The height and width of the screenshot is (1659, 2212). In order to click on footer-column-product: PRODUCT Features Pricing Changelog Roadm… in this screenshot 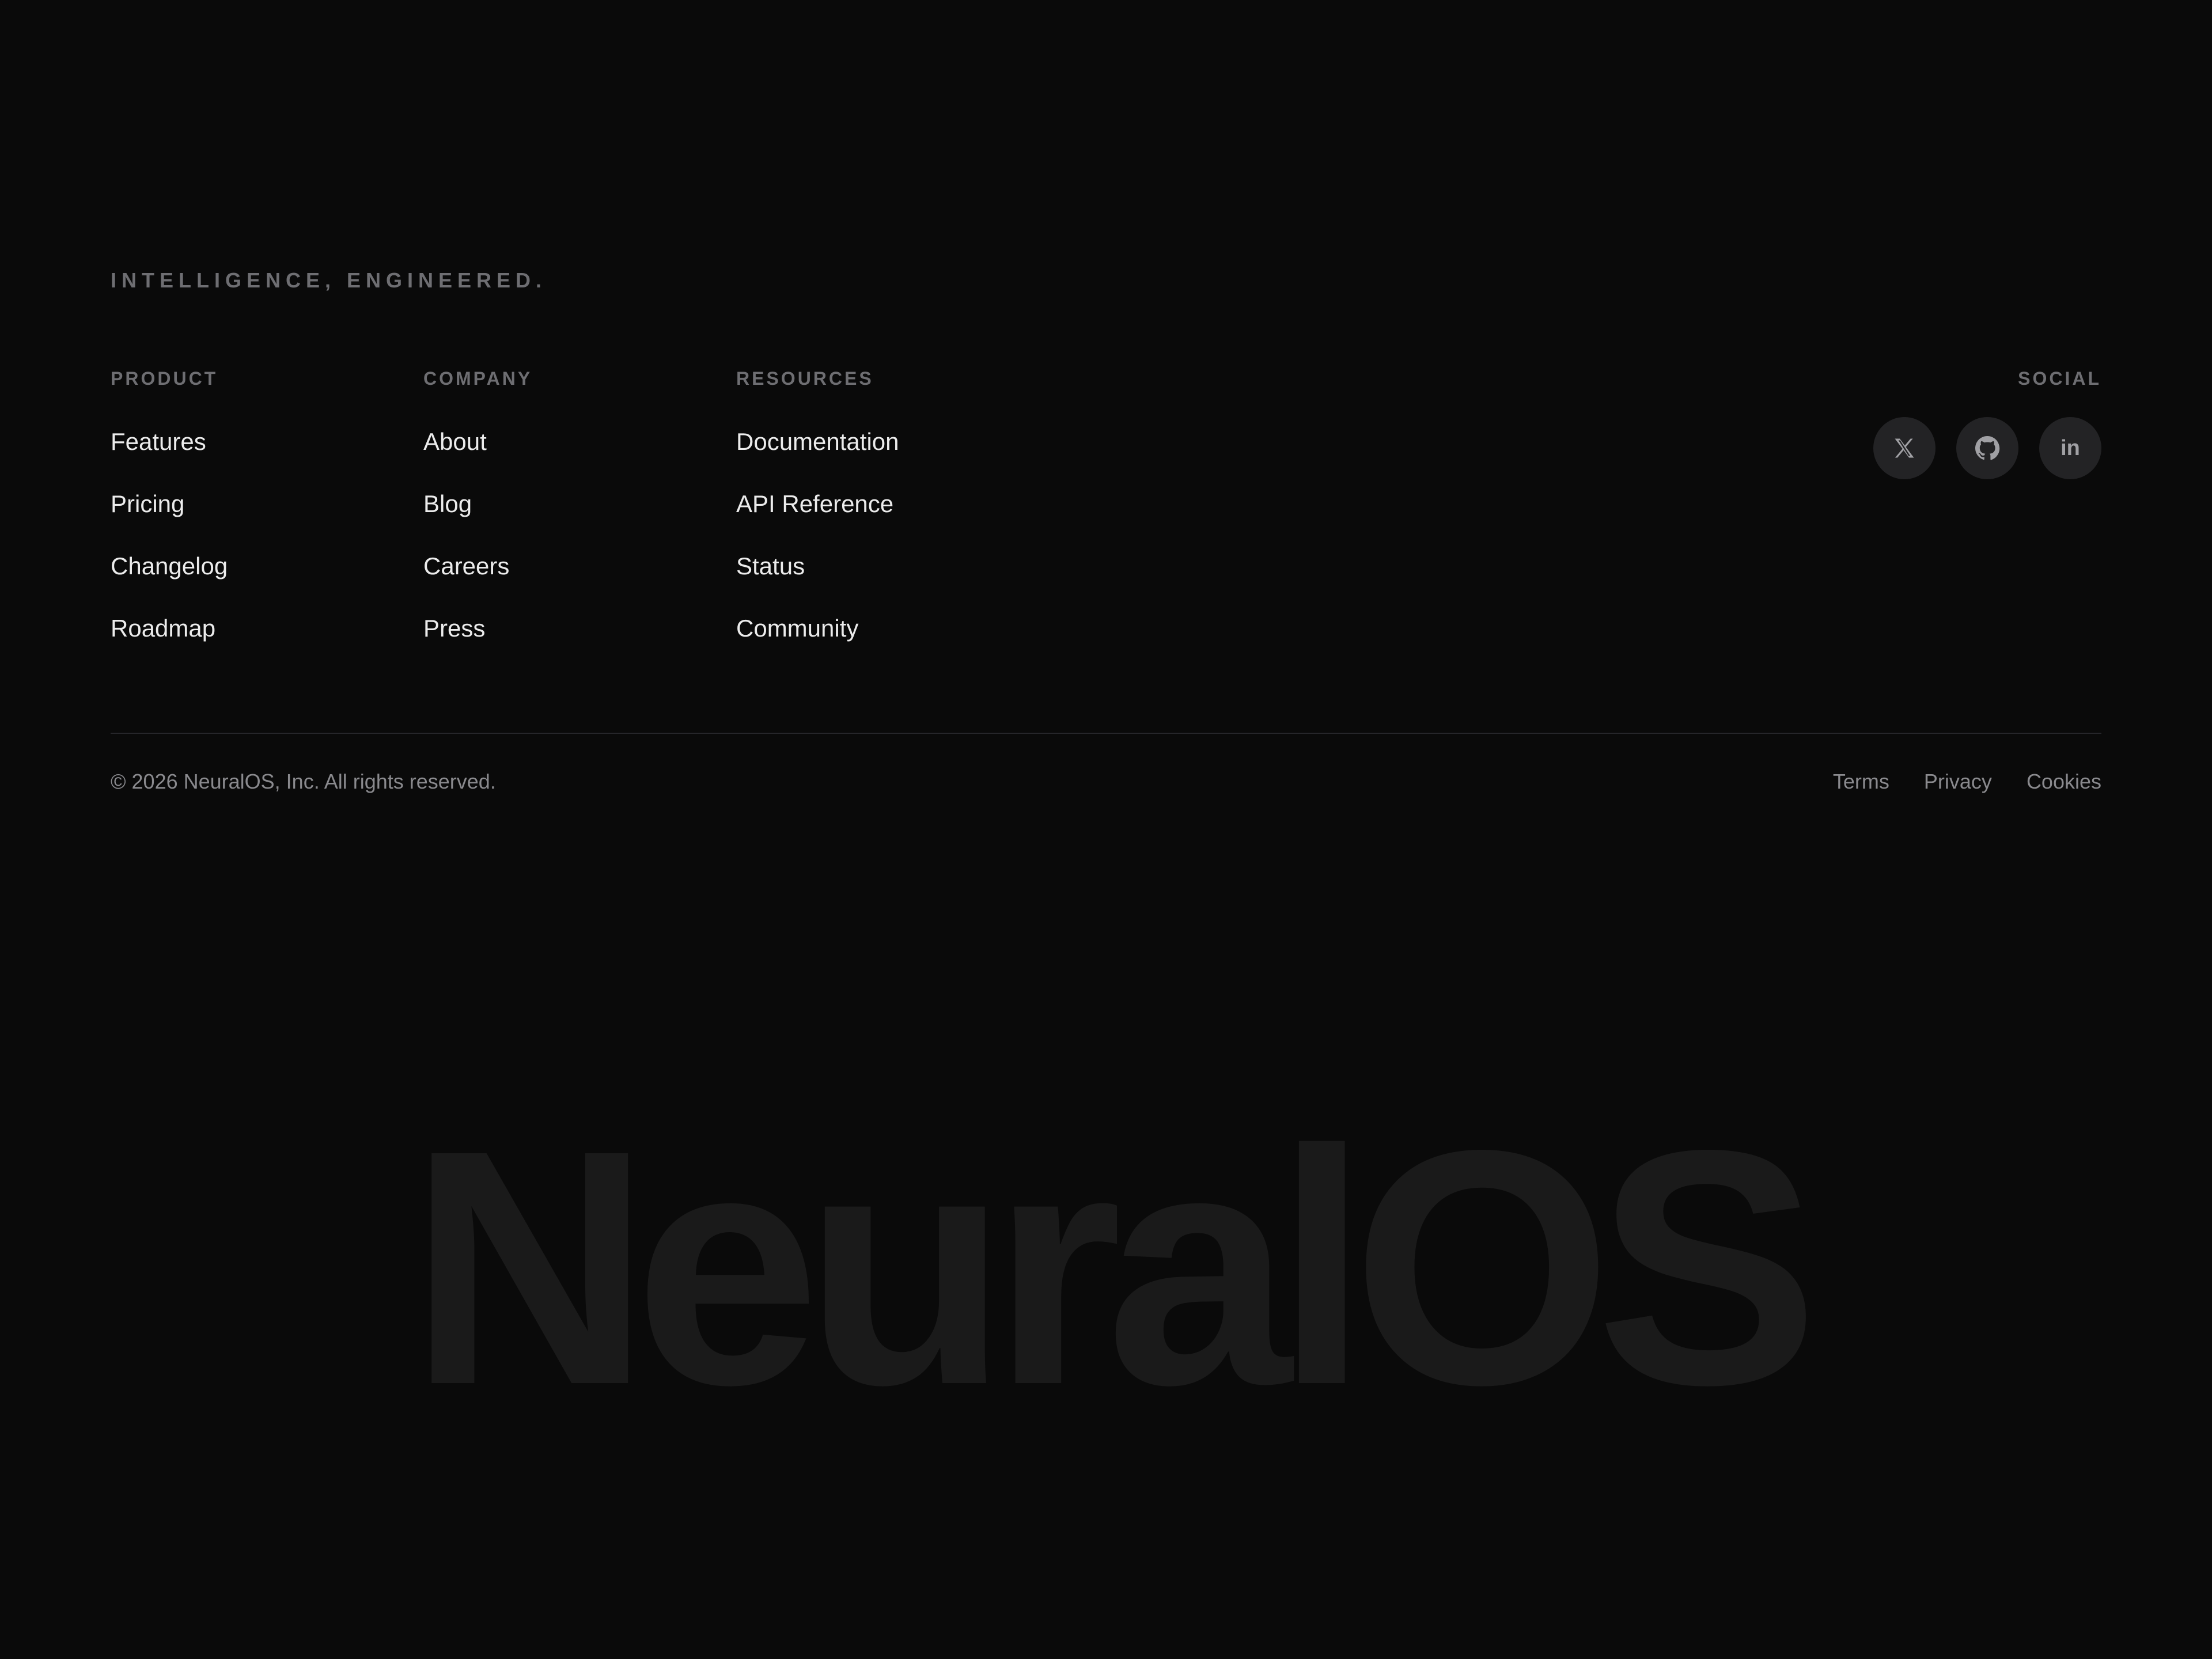, I will do `click(169, 522)`.